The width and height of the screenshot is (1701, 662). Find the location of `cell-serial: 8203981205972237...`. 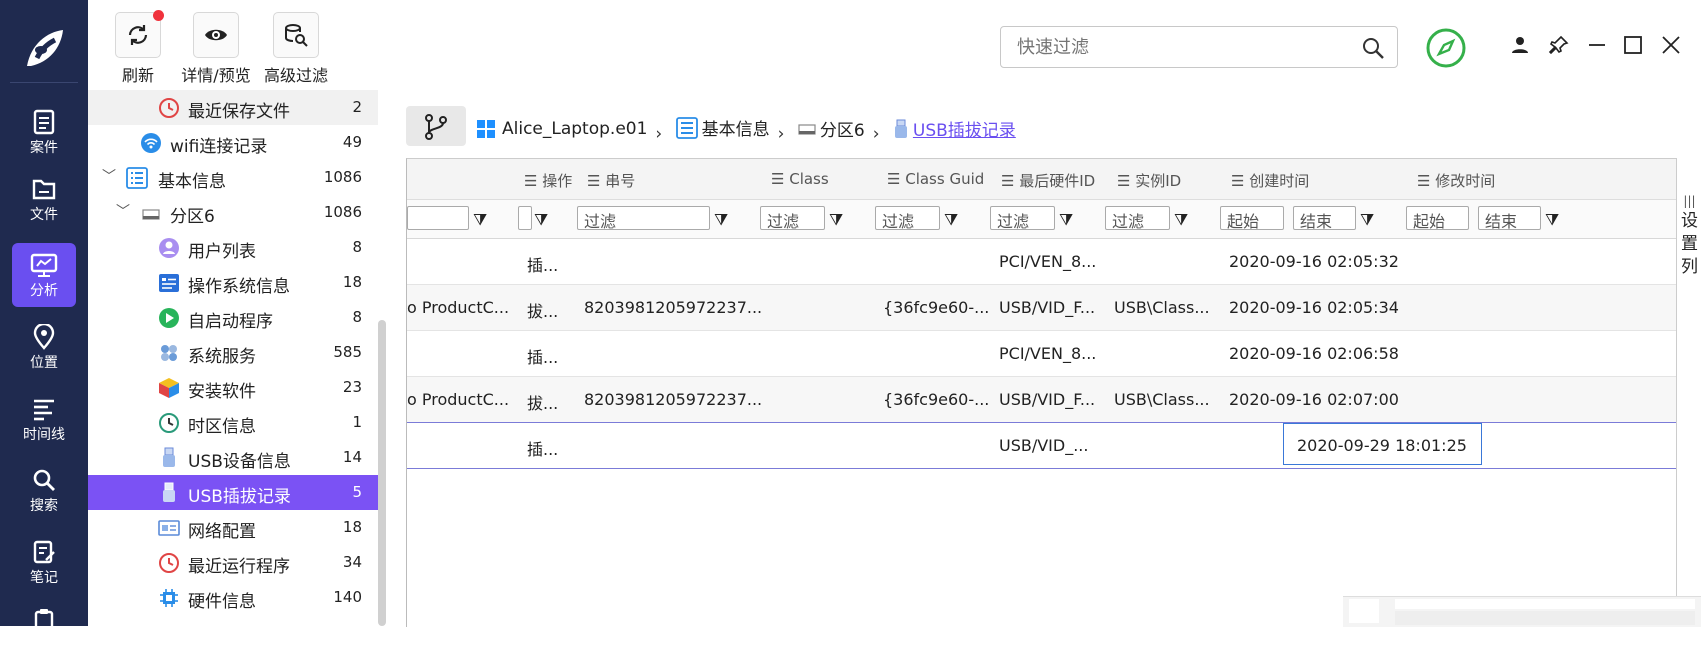

cell-serial: 8203981205972237... is located at coordinates (673, 399).